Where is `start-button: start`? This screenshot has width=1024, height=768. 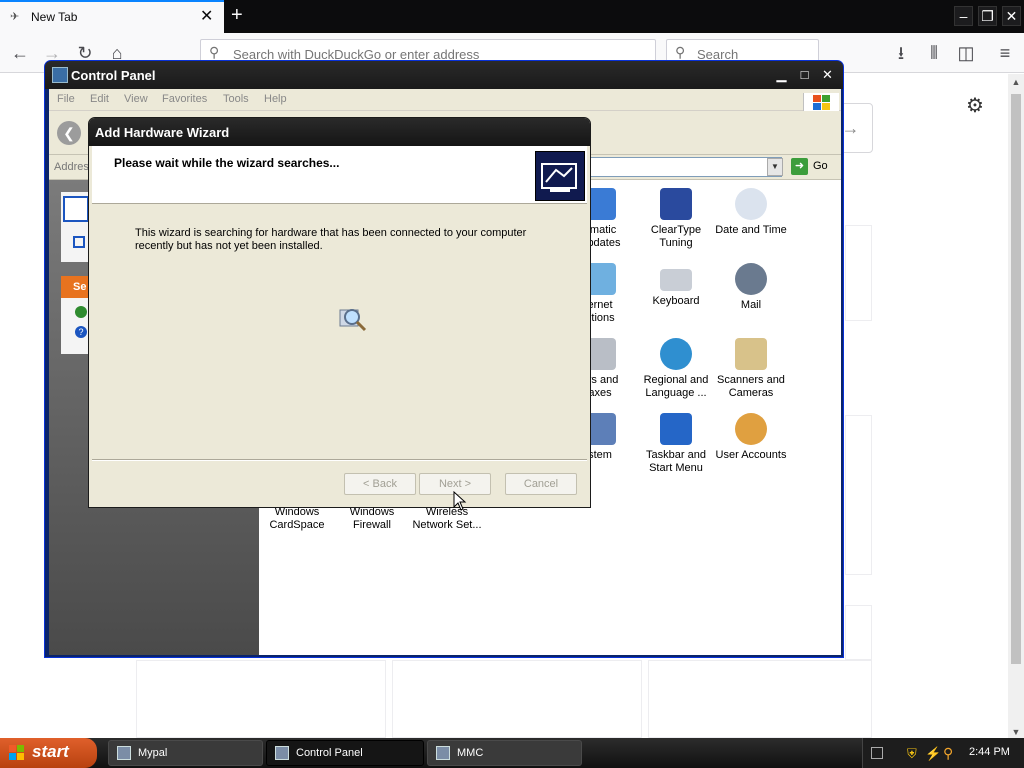 start-button: start is located at coordinates (48, 753).